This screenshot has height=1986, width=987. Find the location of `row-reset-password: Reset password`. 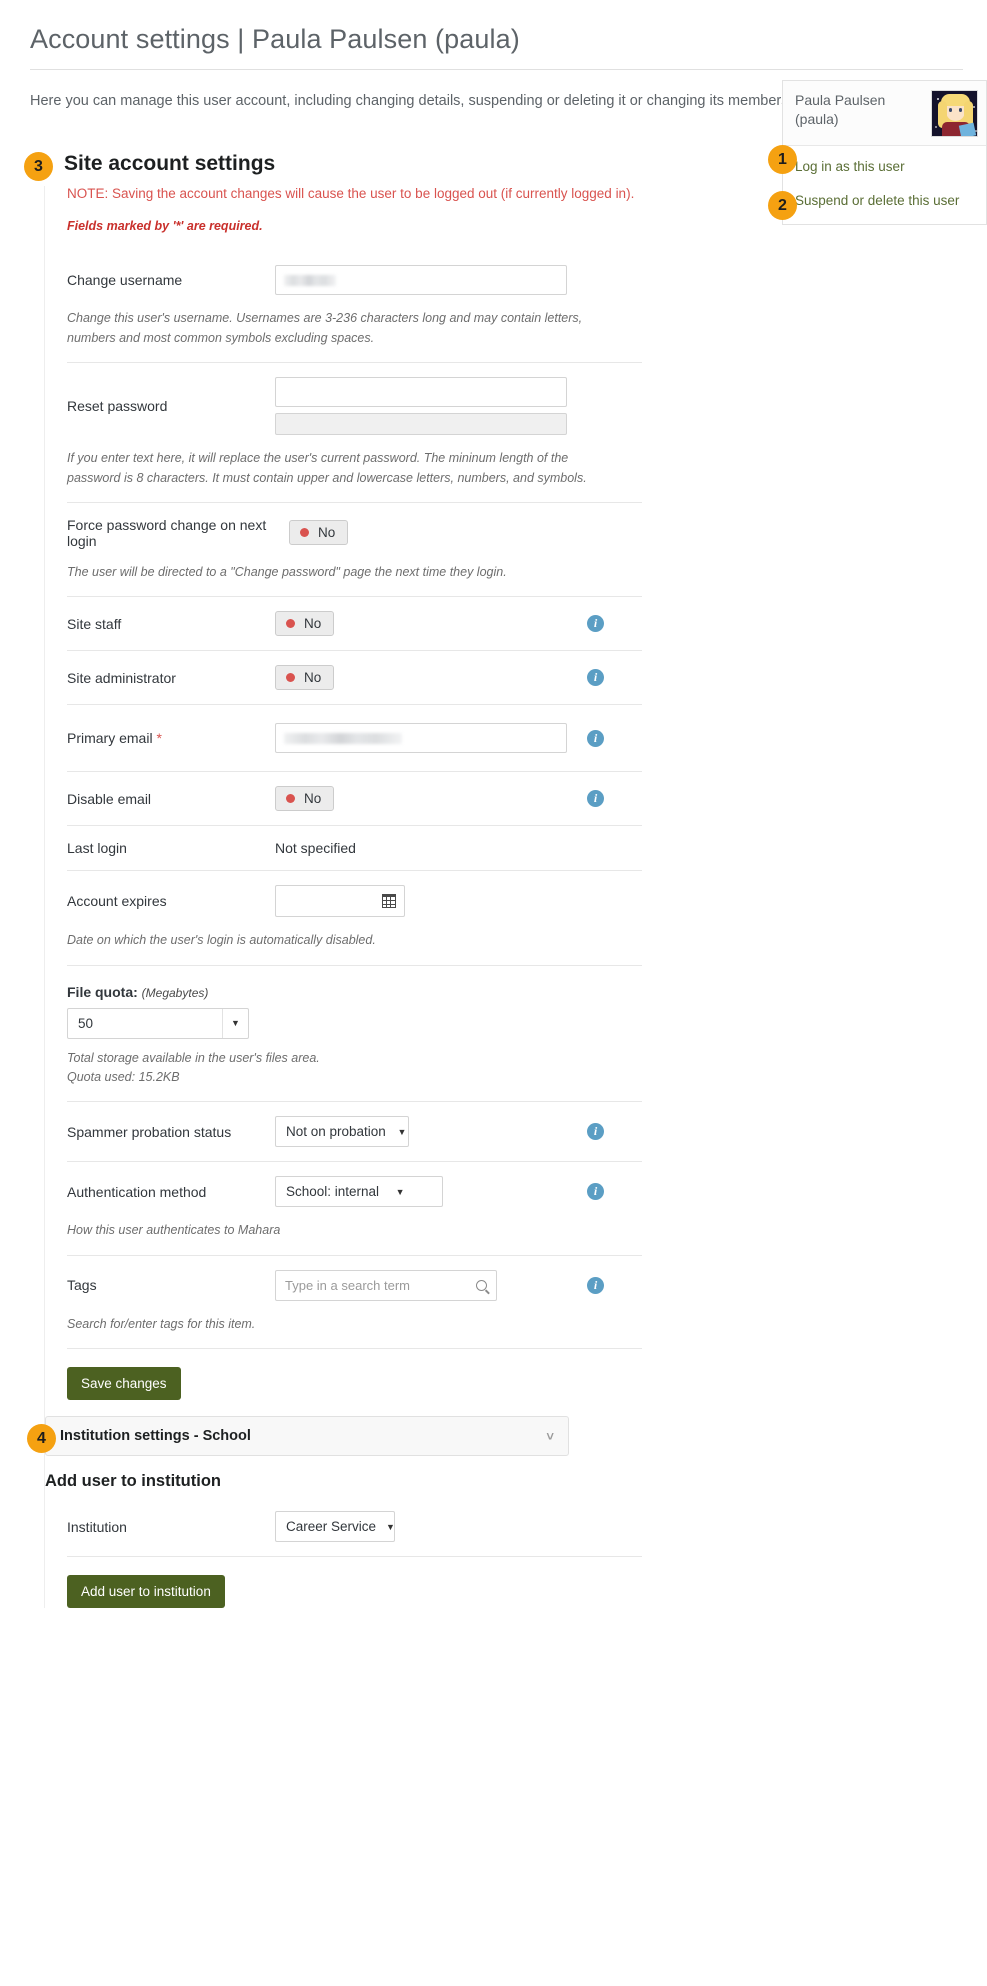

row-reset-password: Reset password is located at coordinates (354, 405).